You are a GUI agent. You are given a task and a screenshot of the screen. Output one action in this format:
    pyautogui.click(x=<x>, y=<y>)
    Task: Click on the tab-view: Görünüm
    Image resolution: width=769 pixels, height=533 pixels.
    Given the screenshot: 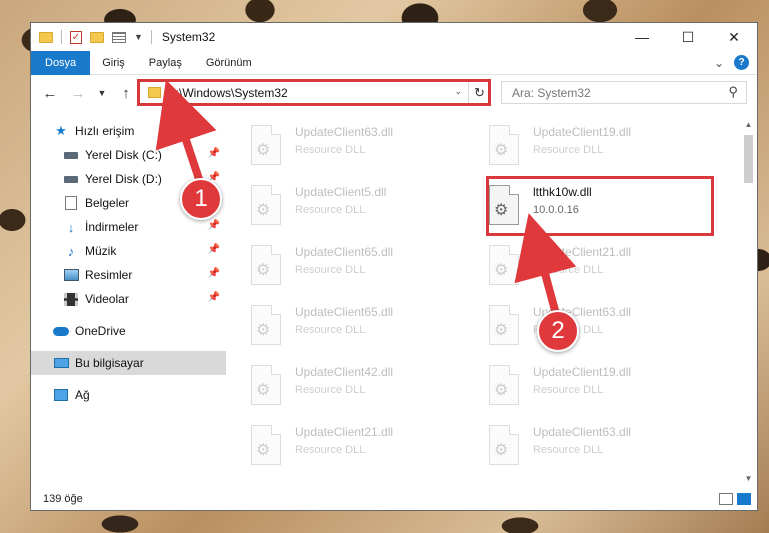 What is the action you would take?
    pyautogui.click(x=229, y=63)
    